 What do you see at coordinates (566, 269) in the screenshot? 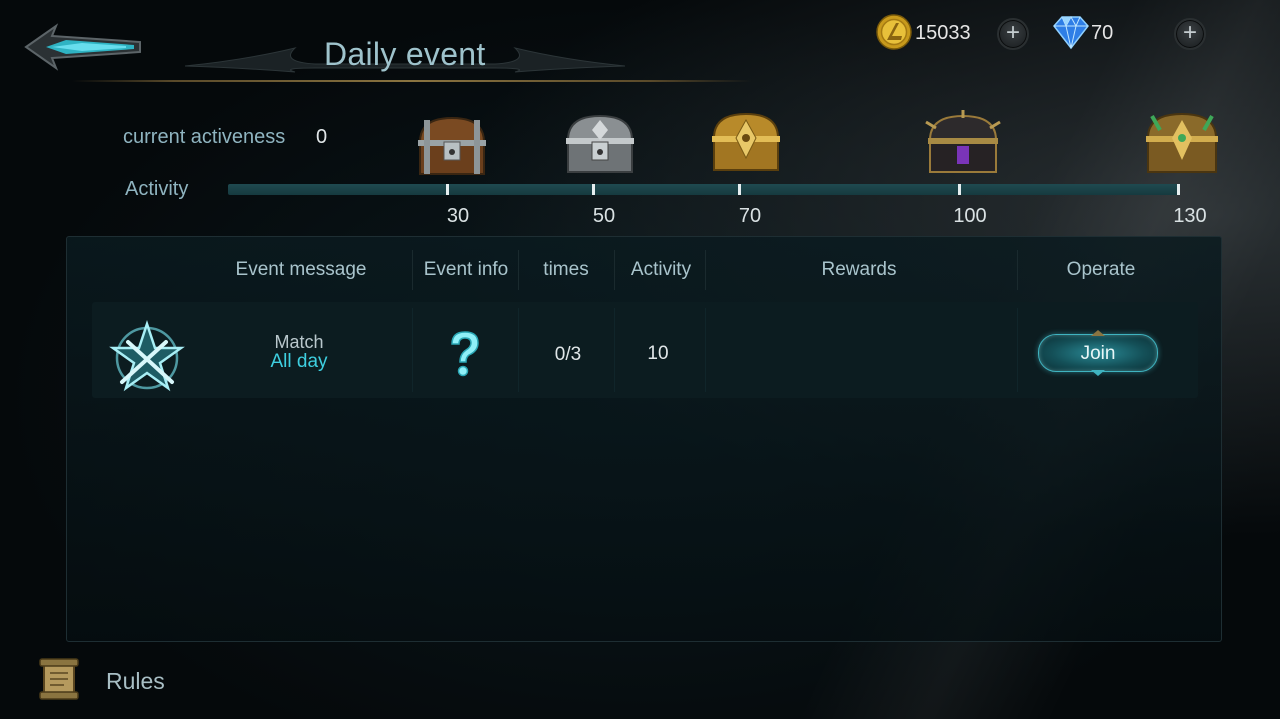
I see `header-times: times` at bounding box center [566, 269].